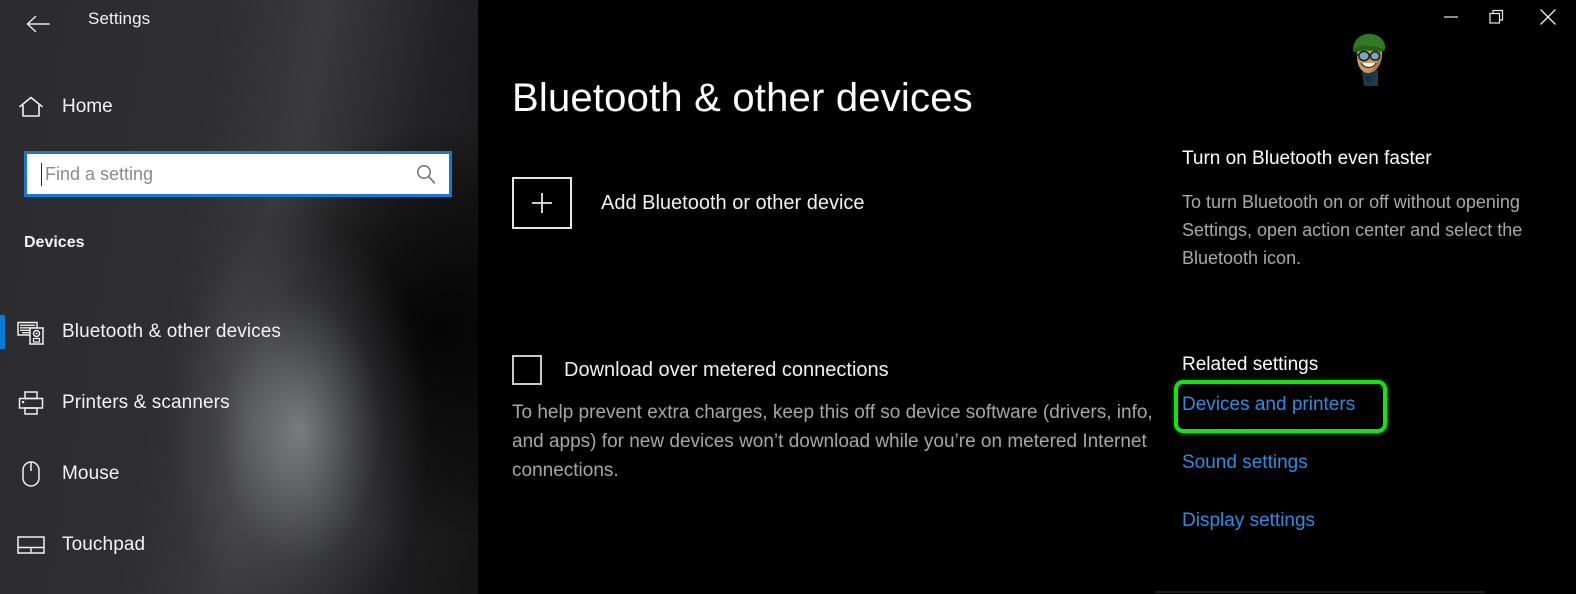 The width and height of the screenshot is (1576, 594). I want to click on restore-icon, so click(1497, 19).